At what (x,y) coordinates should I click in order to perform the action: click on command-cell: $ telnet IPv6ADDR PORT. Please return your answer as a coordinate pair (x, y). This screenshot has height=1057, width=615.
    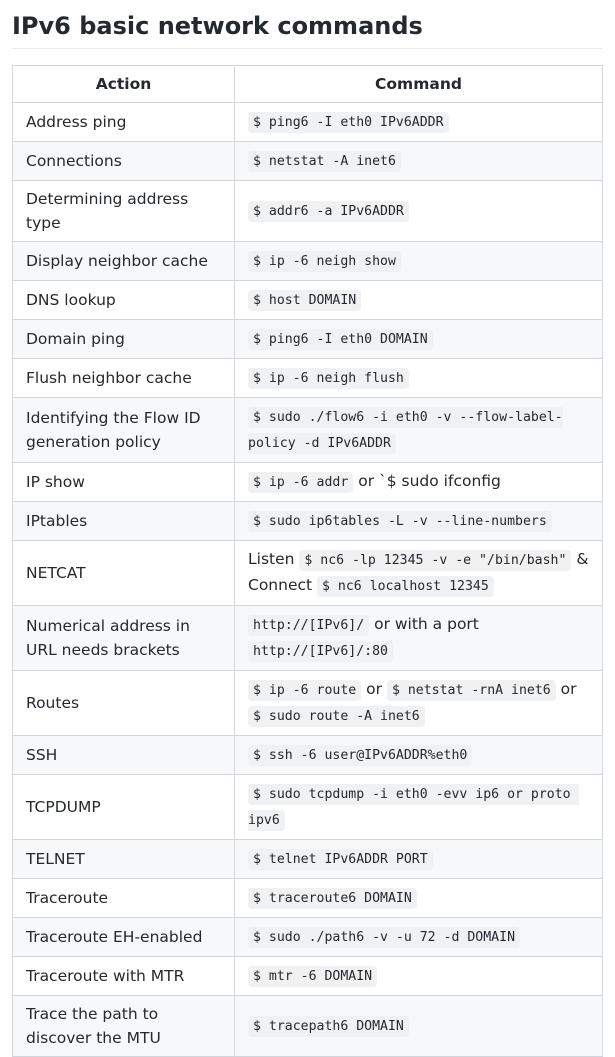
    Looking at the image, I should click on (418, 859).